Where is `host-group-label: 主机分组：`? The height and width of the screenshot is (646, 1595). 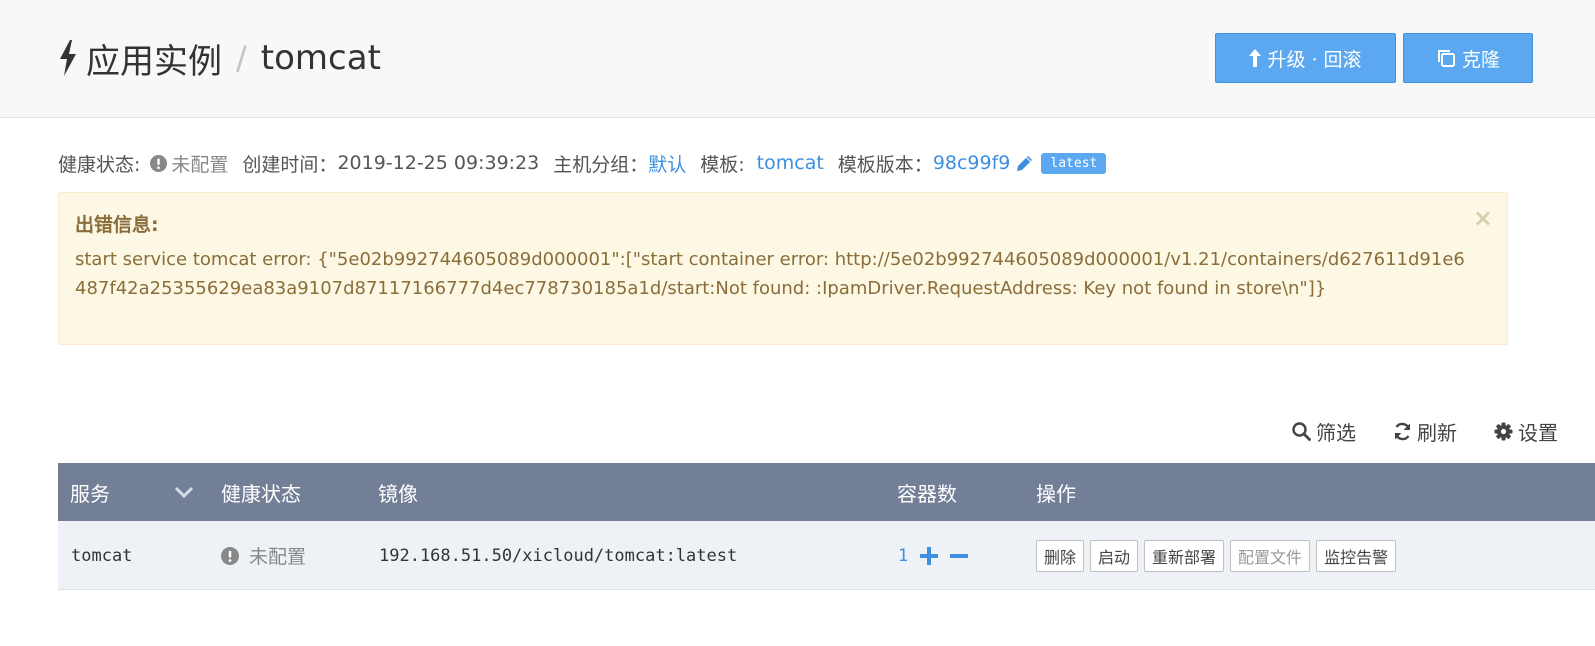 host-group-label: 主机分组： is located at coordinates (601, 164).